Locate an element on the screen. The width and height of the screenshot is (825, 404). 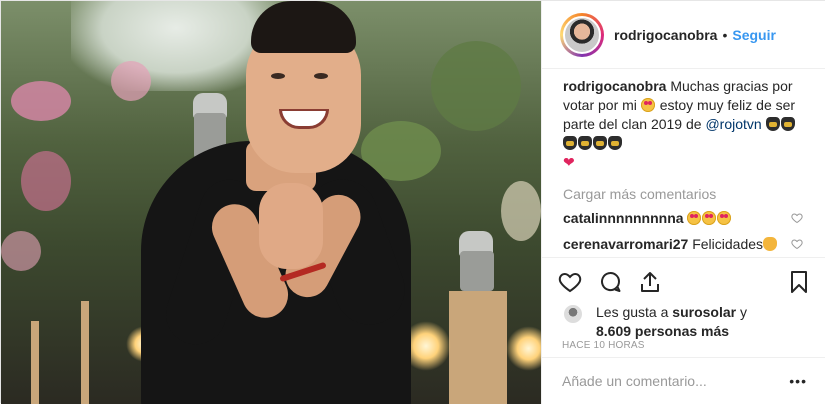
heart-icon is located at coordinates (570, 282).